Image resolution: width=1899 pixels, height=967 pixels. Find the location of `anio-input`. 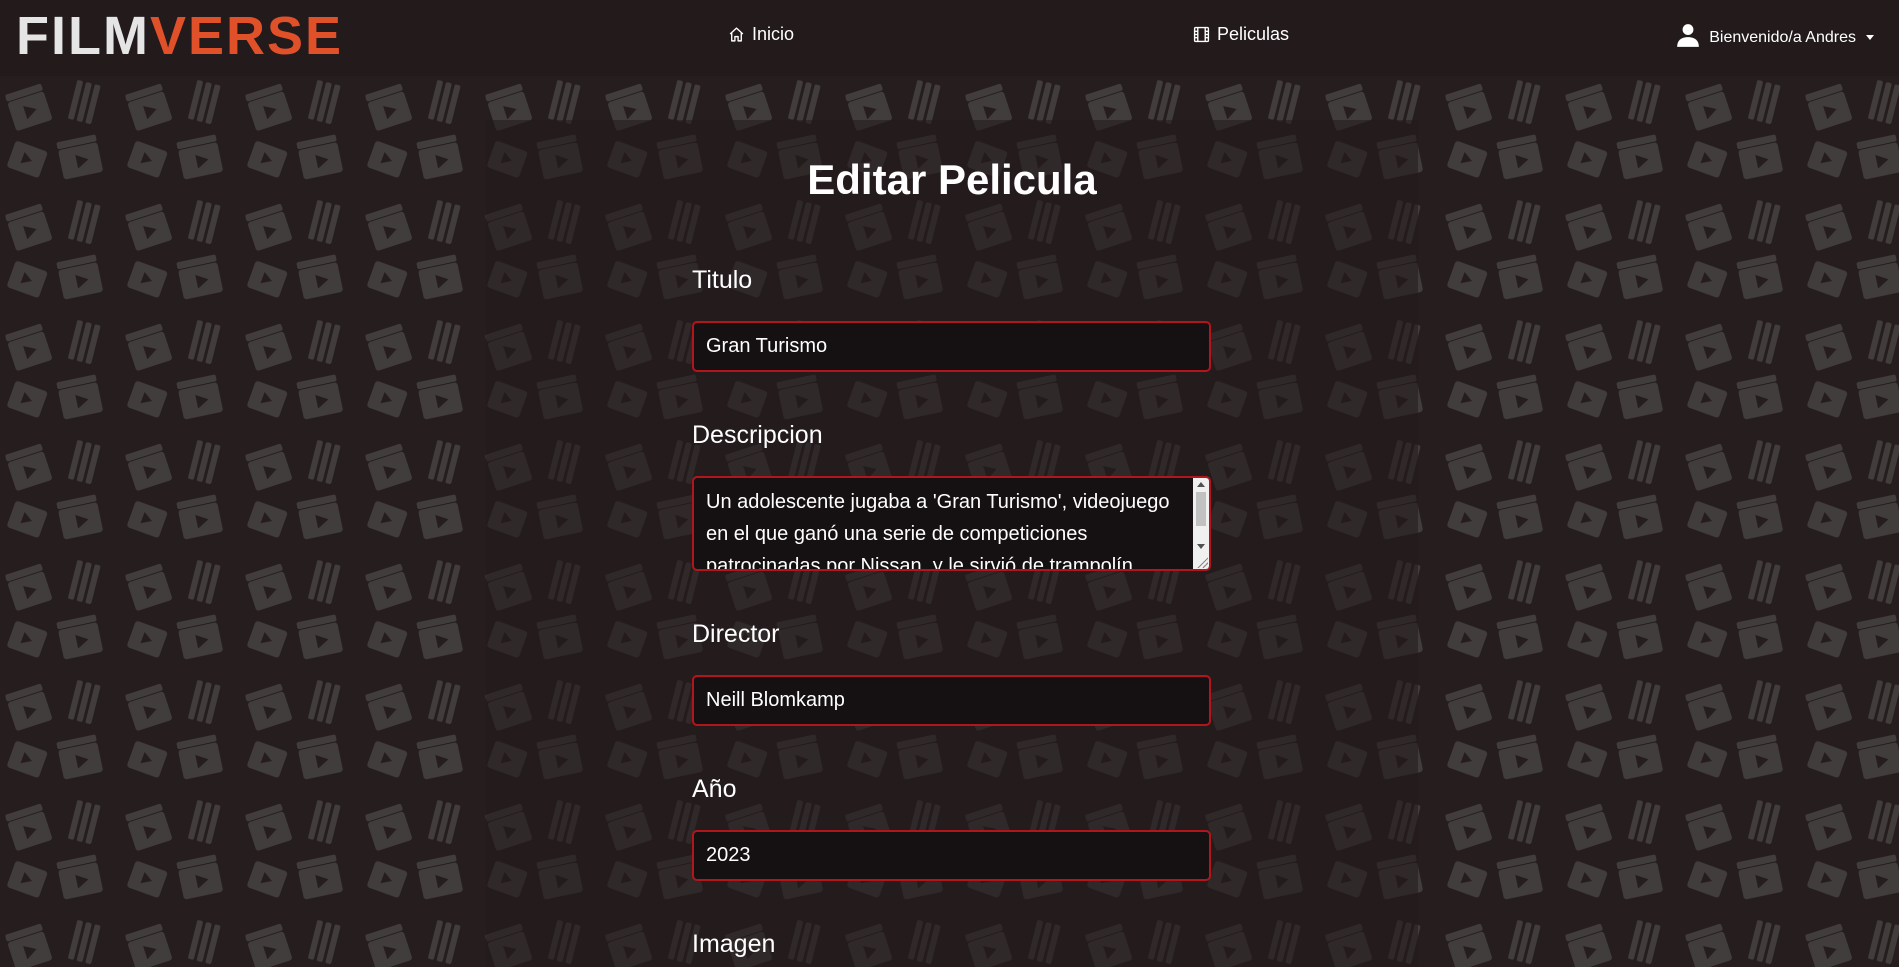

anio-input is located at coordinates (951, 855).